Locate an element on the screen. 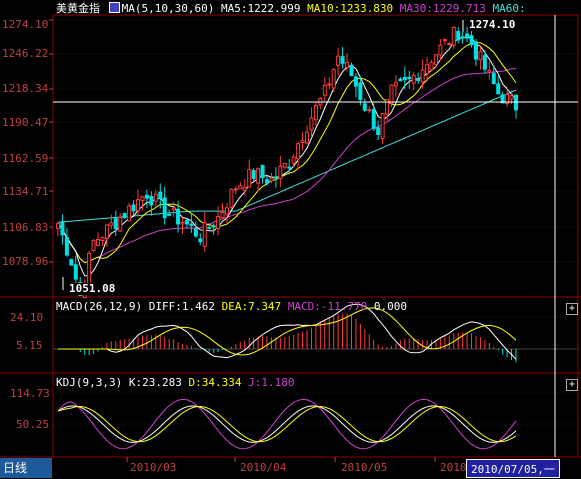 This screenshot has width=581, height=479. date-label-1: 2010/03 is located at coordinates (153, 467).